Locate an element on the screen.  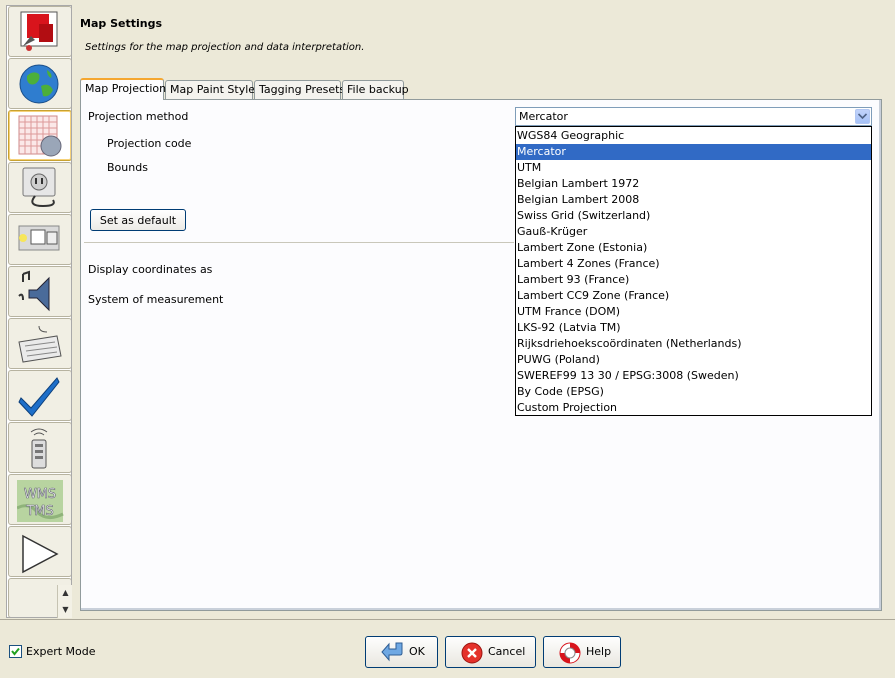
sidebar-scrollbar: ▲ ▼ is located at coordinates (64, 601).